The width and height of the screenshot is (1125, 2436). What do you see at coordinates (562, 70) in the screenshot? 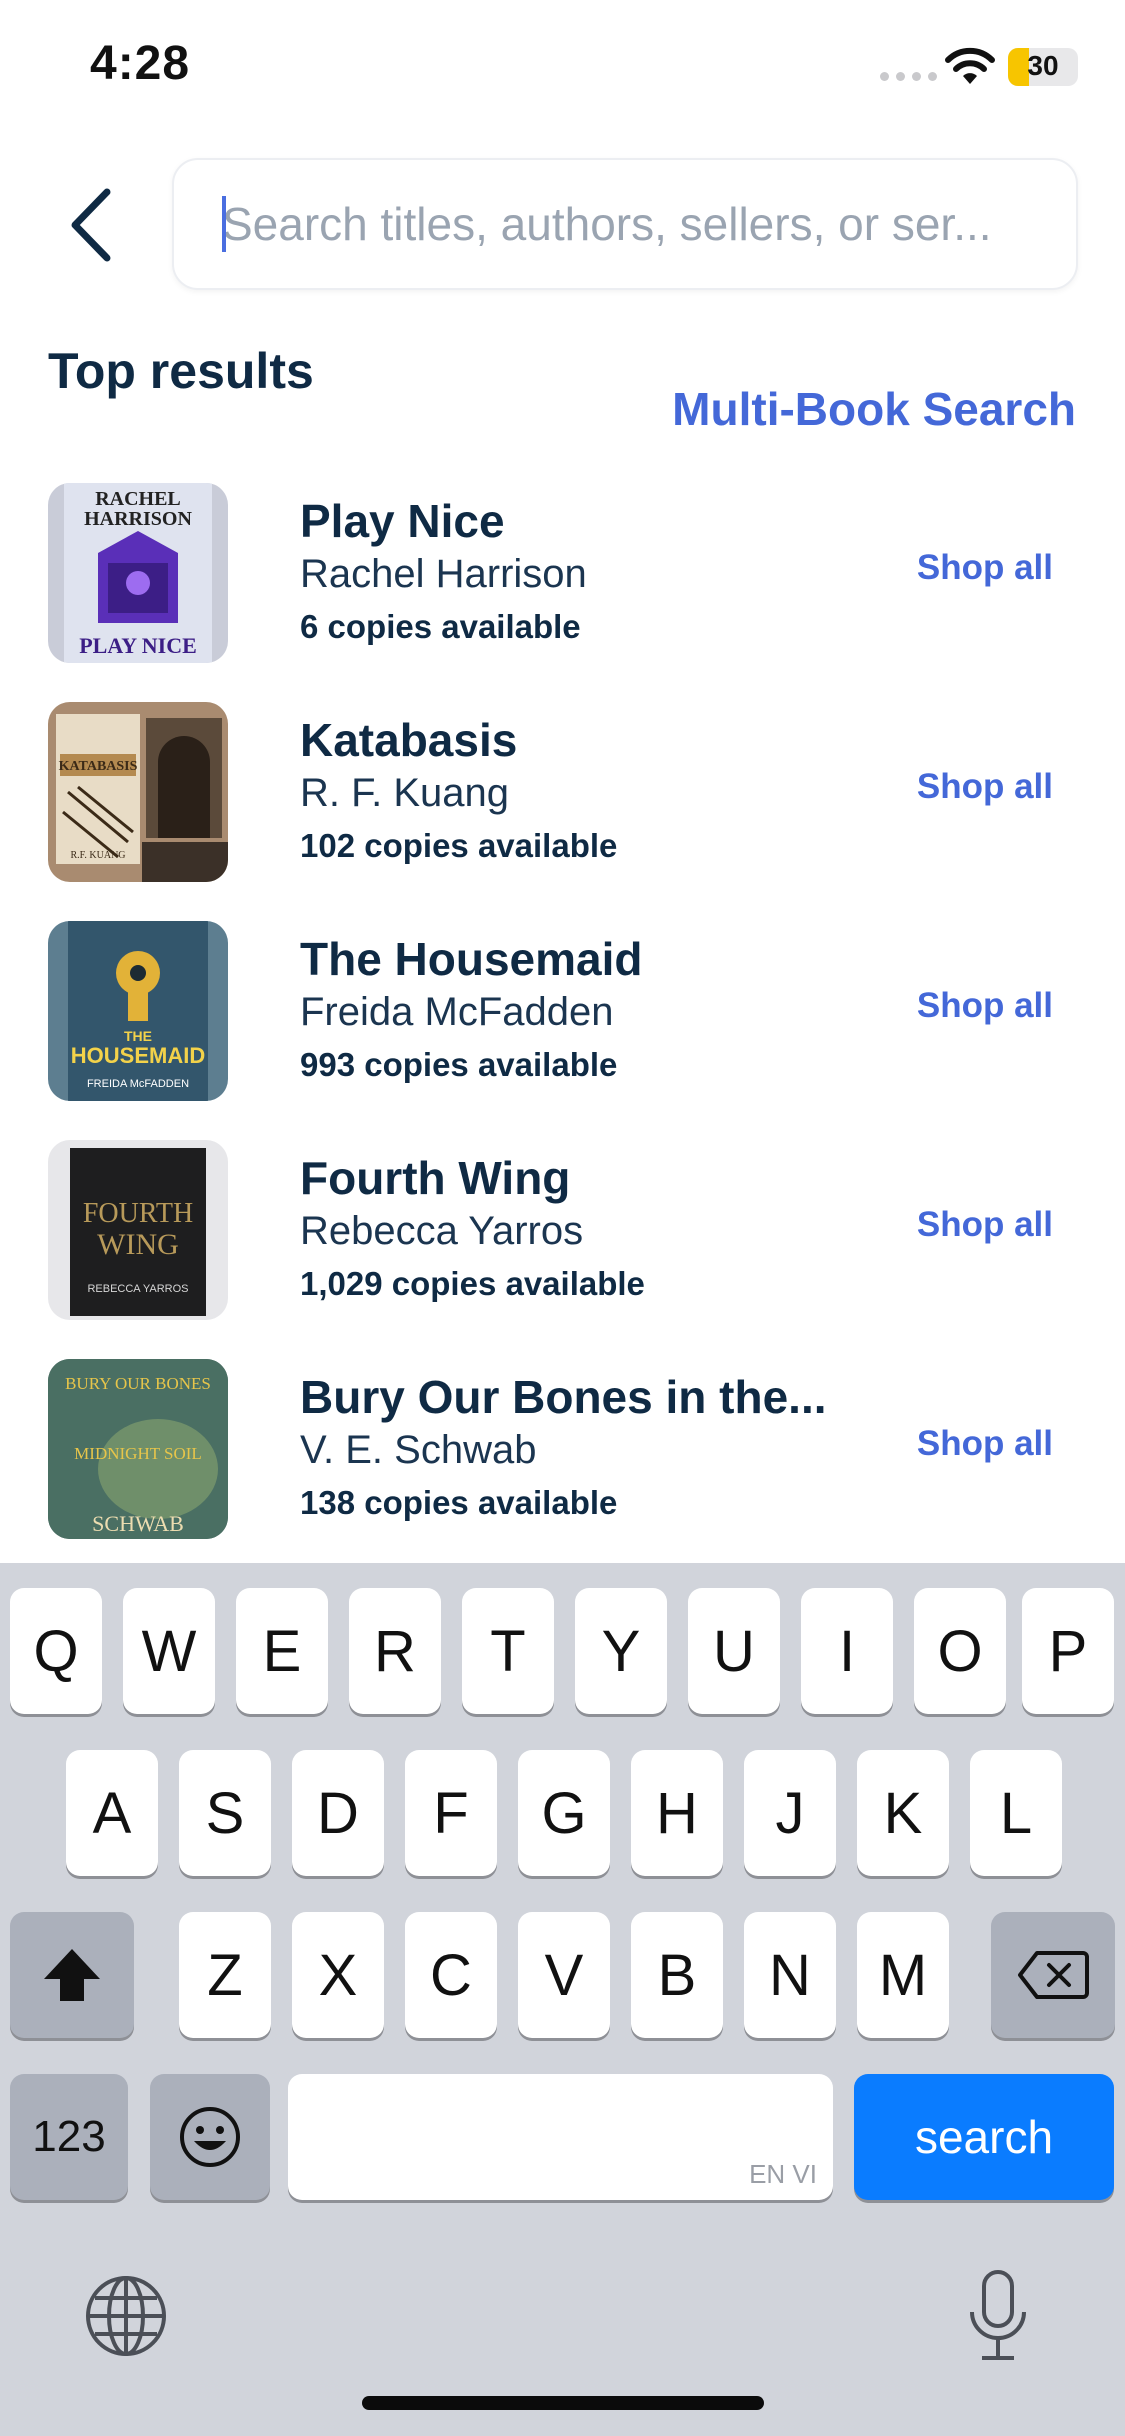
I see `status-bar: 4:28 30` at bounding box center [562, 70].